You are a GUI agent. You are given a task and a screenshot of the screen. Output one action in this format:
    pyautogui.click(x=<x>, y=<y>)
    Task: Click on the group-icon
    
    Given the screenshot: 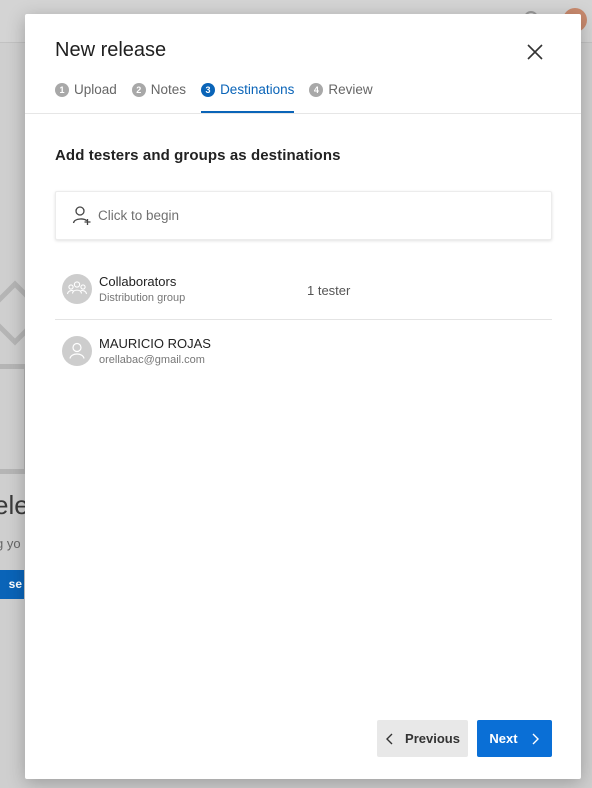 What is the action you would take?
    pyautogui.click(x=77, y=288)
    